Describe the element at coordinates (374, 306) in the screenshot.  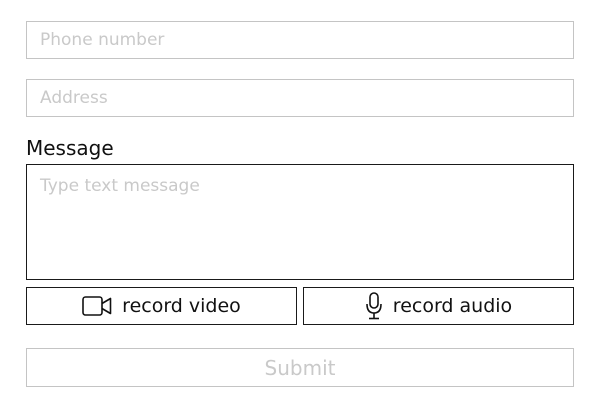
I see `microphone-icon` at that location.